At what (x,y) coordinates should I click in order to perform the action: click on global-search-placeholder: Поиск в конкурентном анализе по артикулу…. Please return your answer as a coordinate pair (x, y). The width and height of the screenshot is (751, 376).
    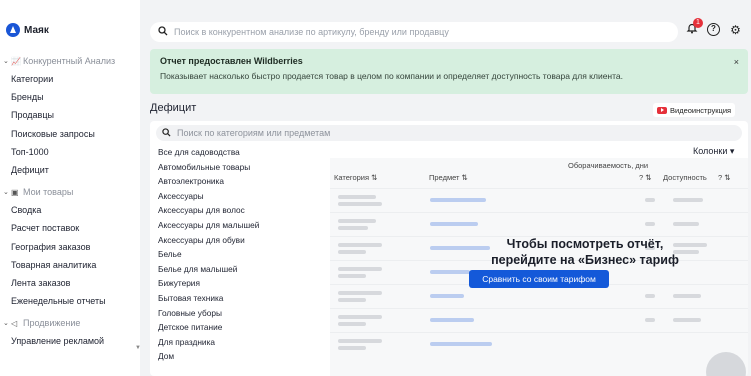
    Looking at the image, I should click on (311, 32).